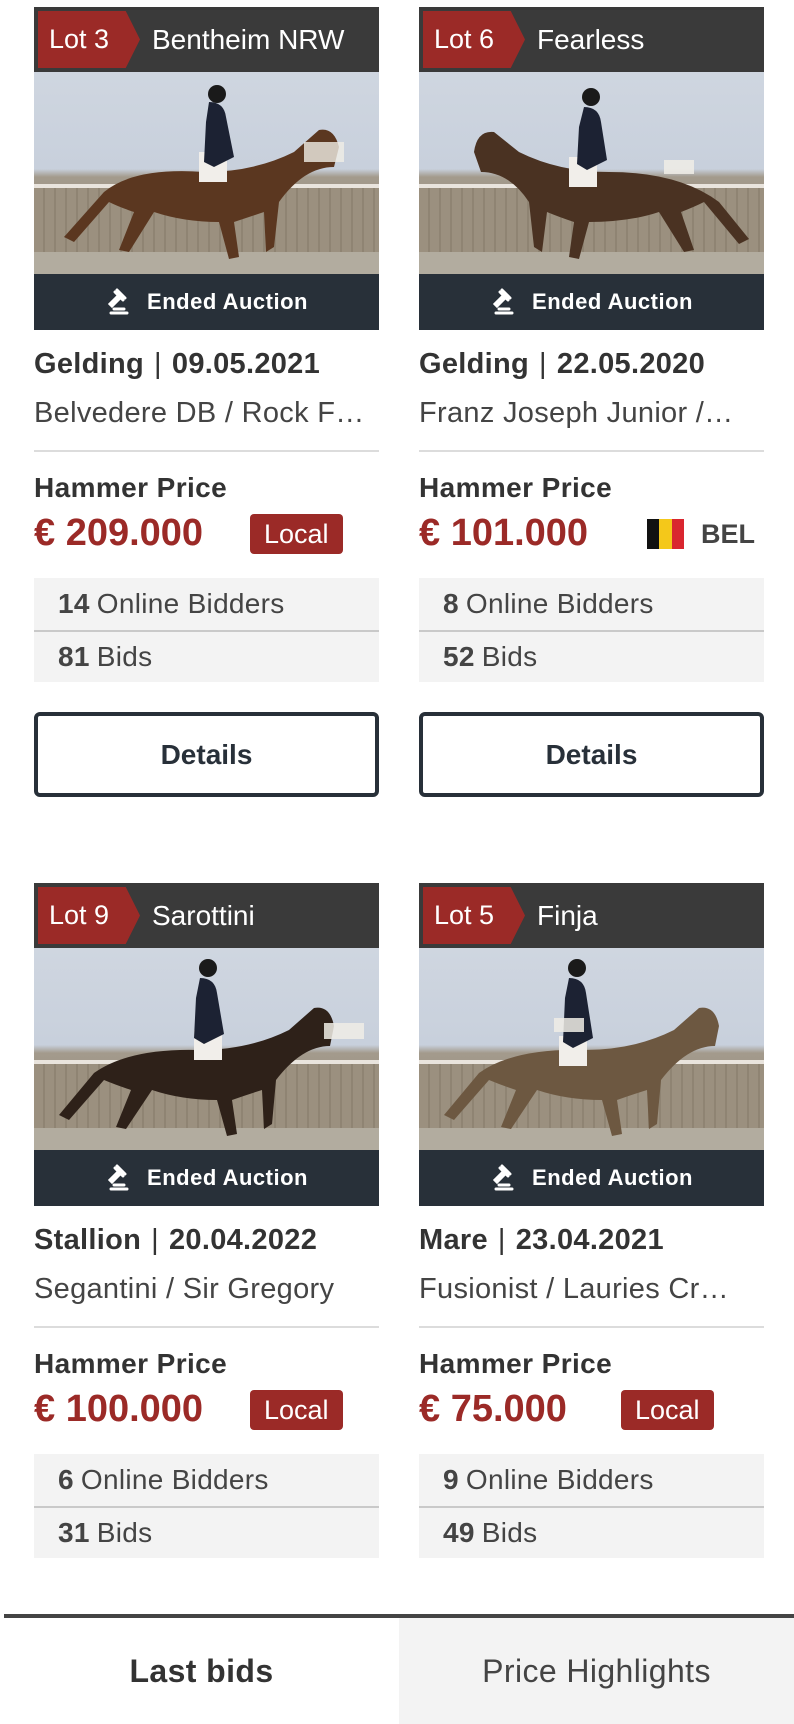  I want to click on lot-number-badge: Lot 9, so click(89, 915).